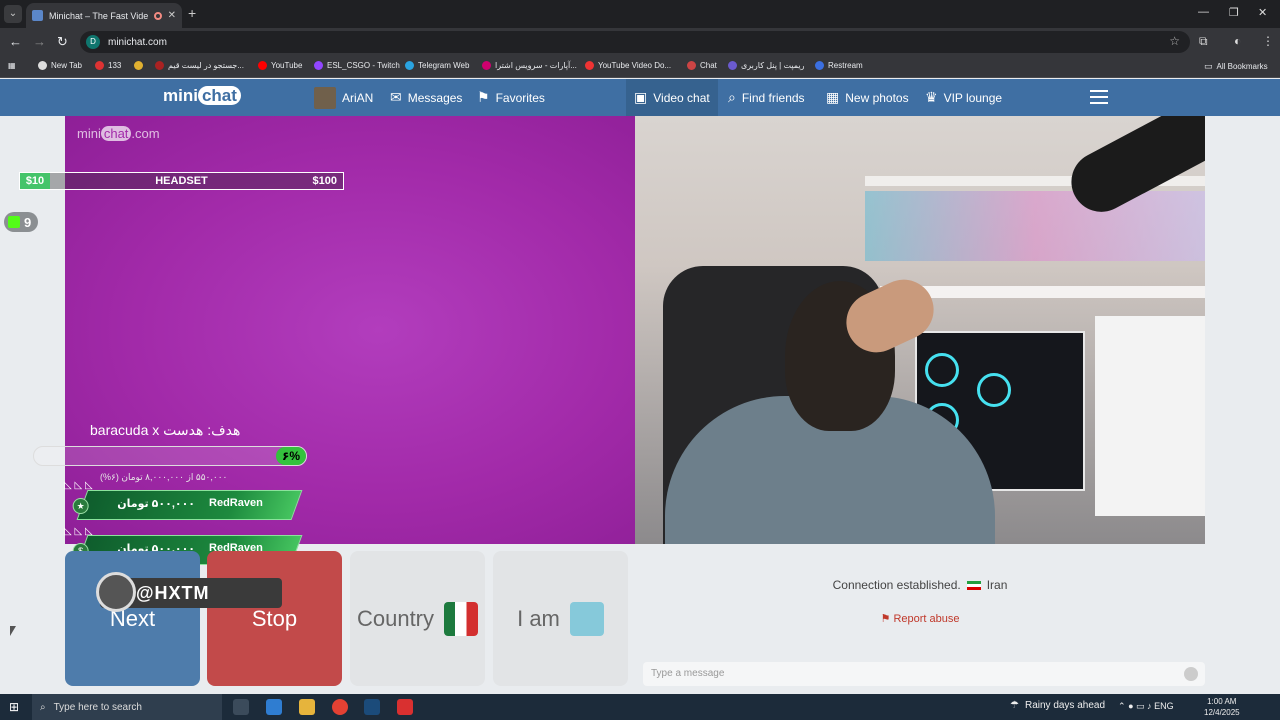  What do you see at coordinates (766, 65) in the screenshot?
I see `bookmark-rimpat: ریمپت | پنل کاربری` at bounding box center [766, 65].